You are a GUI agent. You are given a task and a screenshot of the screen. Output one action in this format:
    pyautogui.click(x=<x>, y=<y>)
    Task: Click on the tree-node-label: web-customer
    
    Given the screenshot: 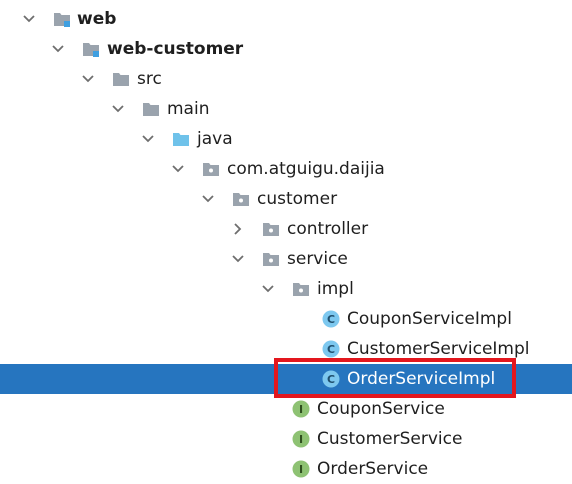 What is the action you would take?
    pyautogui.click(x=175, y=49)
    